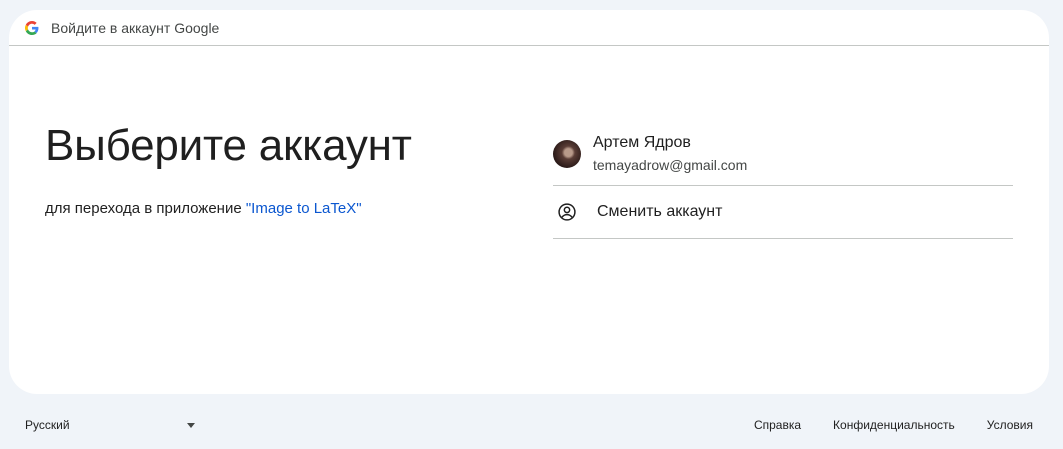 Image resolution: width=1063 pixels, height=449 pixels. What do you see at coordinates (670, 154) in the screenshot?
I see `account-info: Артем Ядров temayadrow@gmail.com` at bounding box center [670, 154].